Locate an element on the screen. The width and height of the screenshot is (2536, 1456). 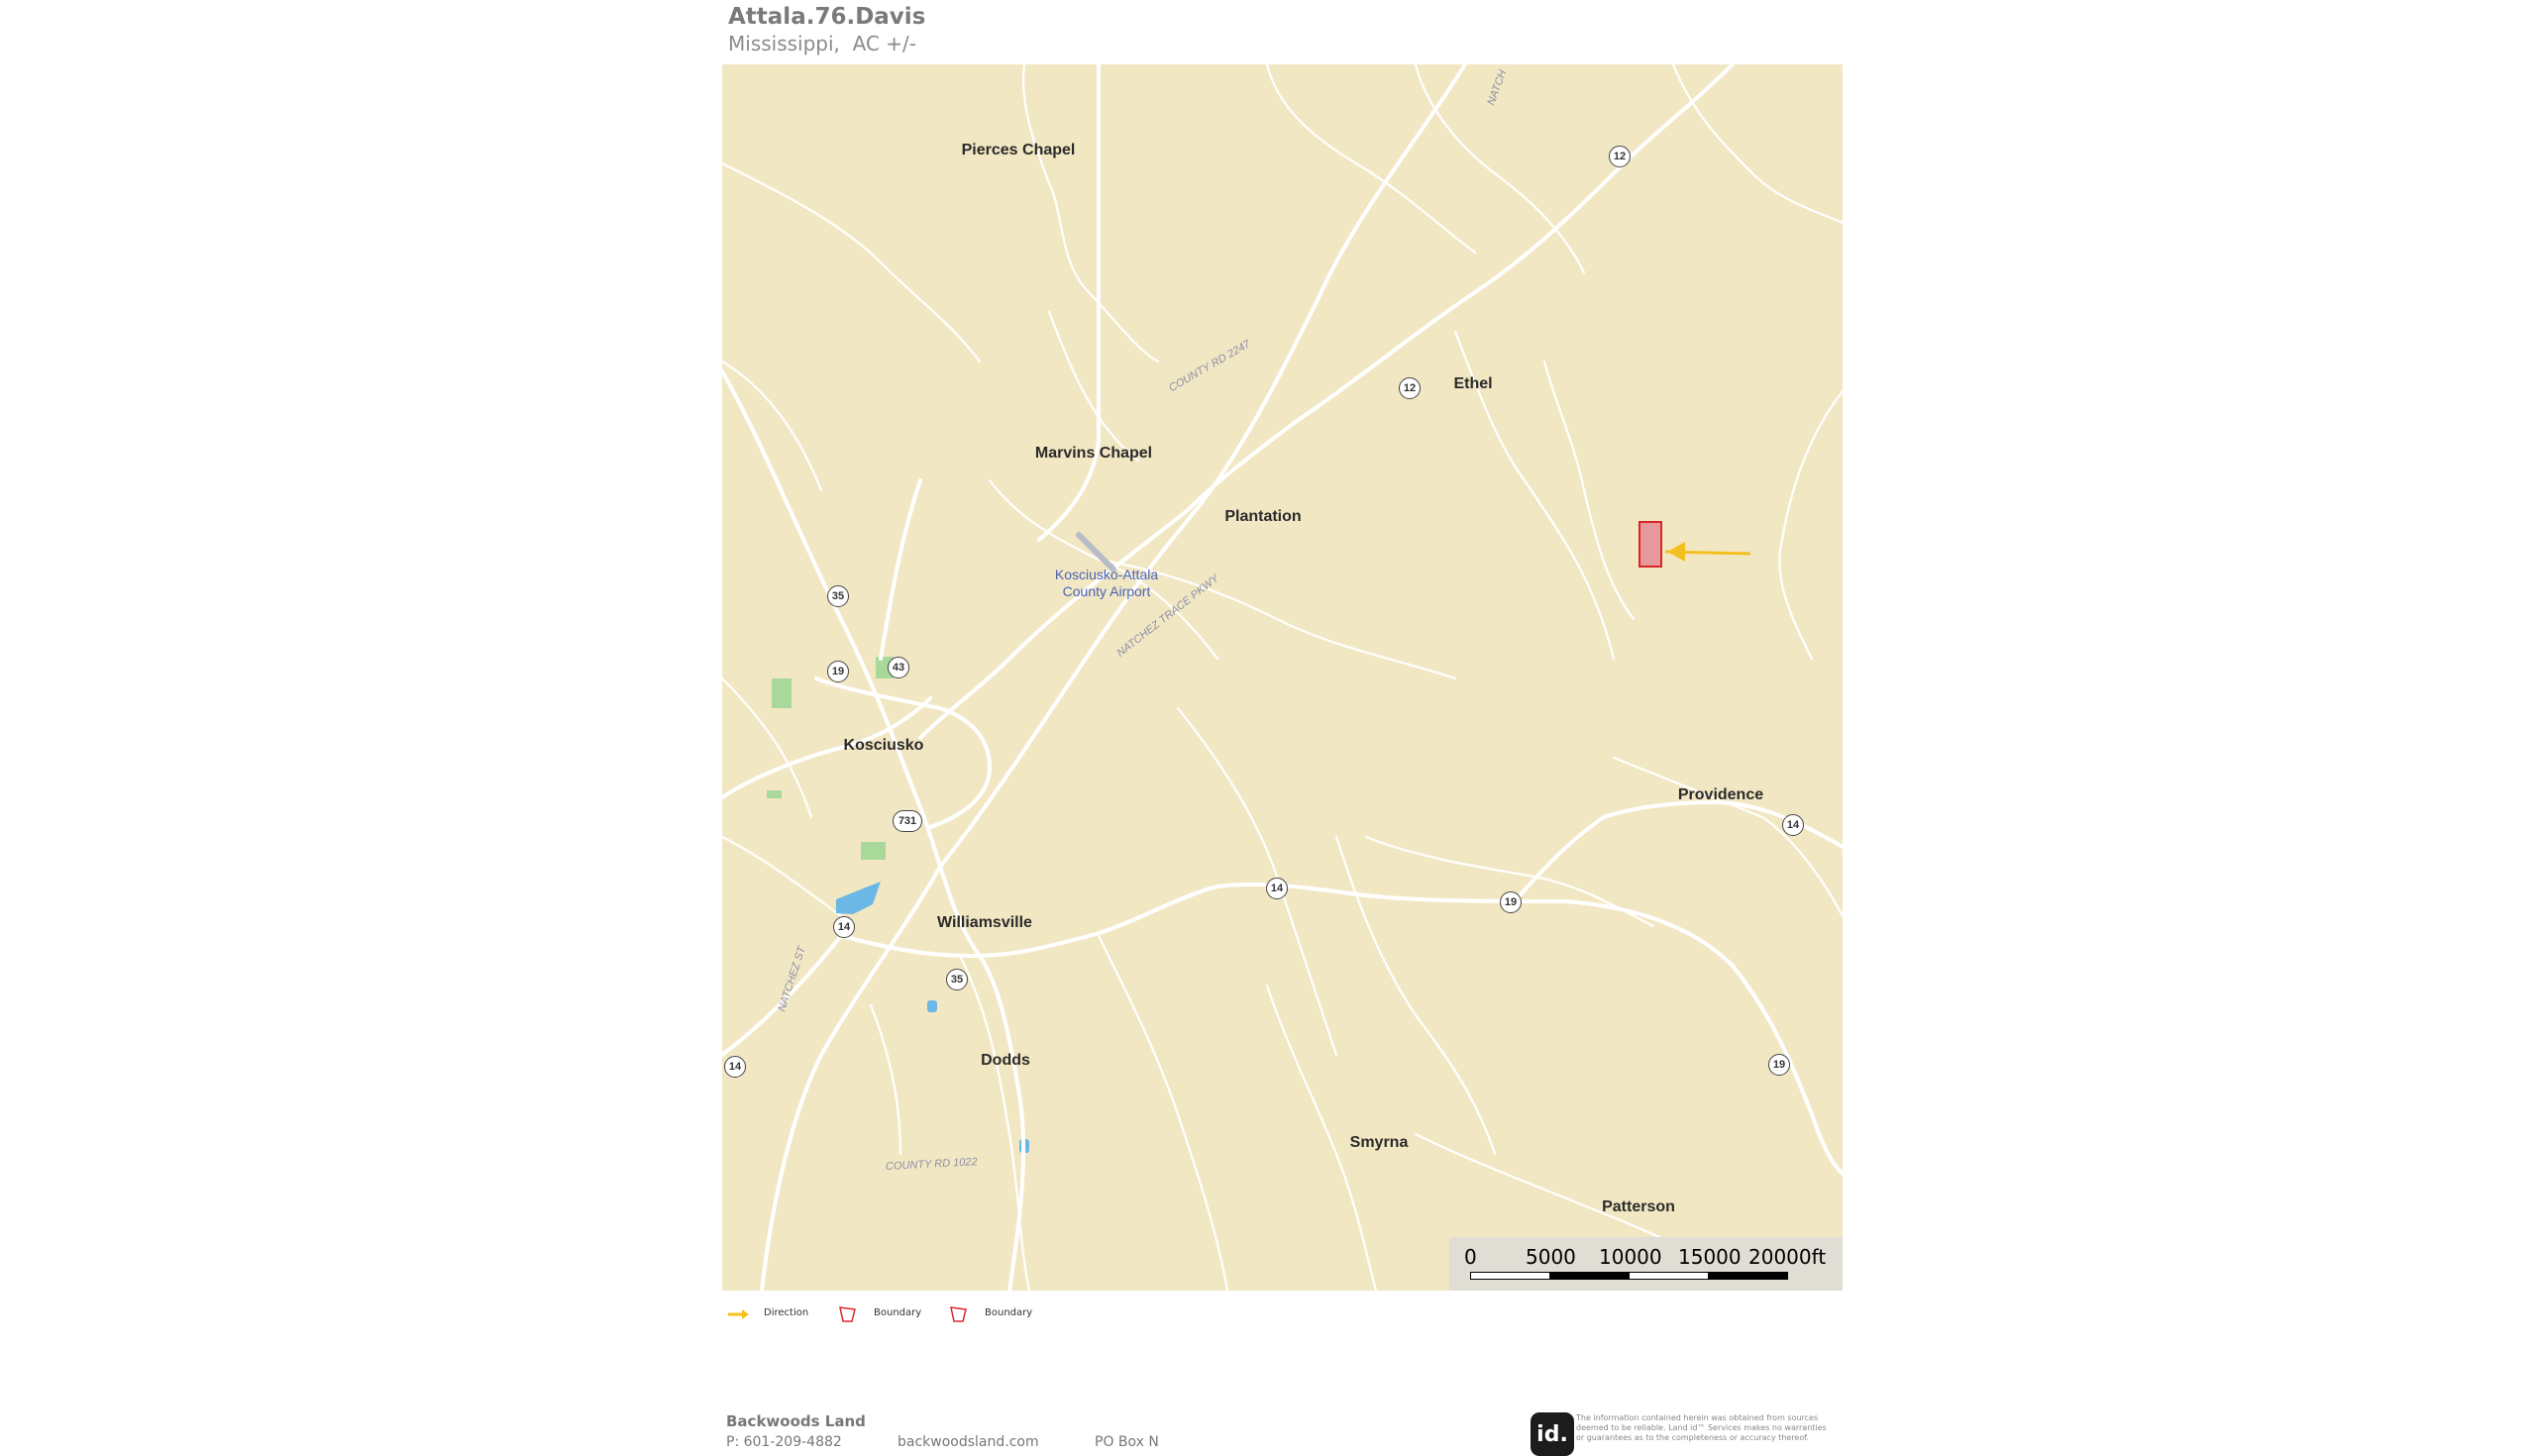
place-label: Pierces Chapel is located at coordinates (1018, 150).